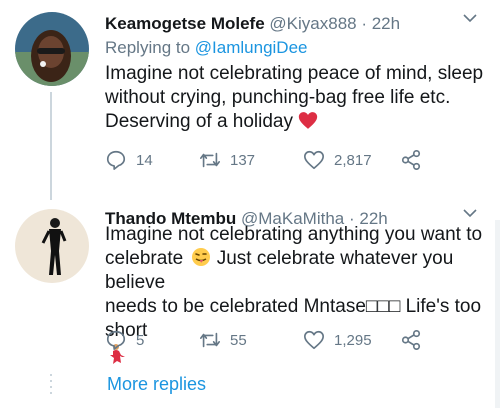 The image size is (500, 408). I want to click on replying-to: Replying to @IamlungiDee, so click(206, 48).